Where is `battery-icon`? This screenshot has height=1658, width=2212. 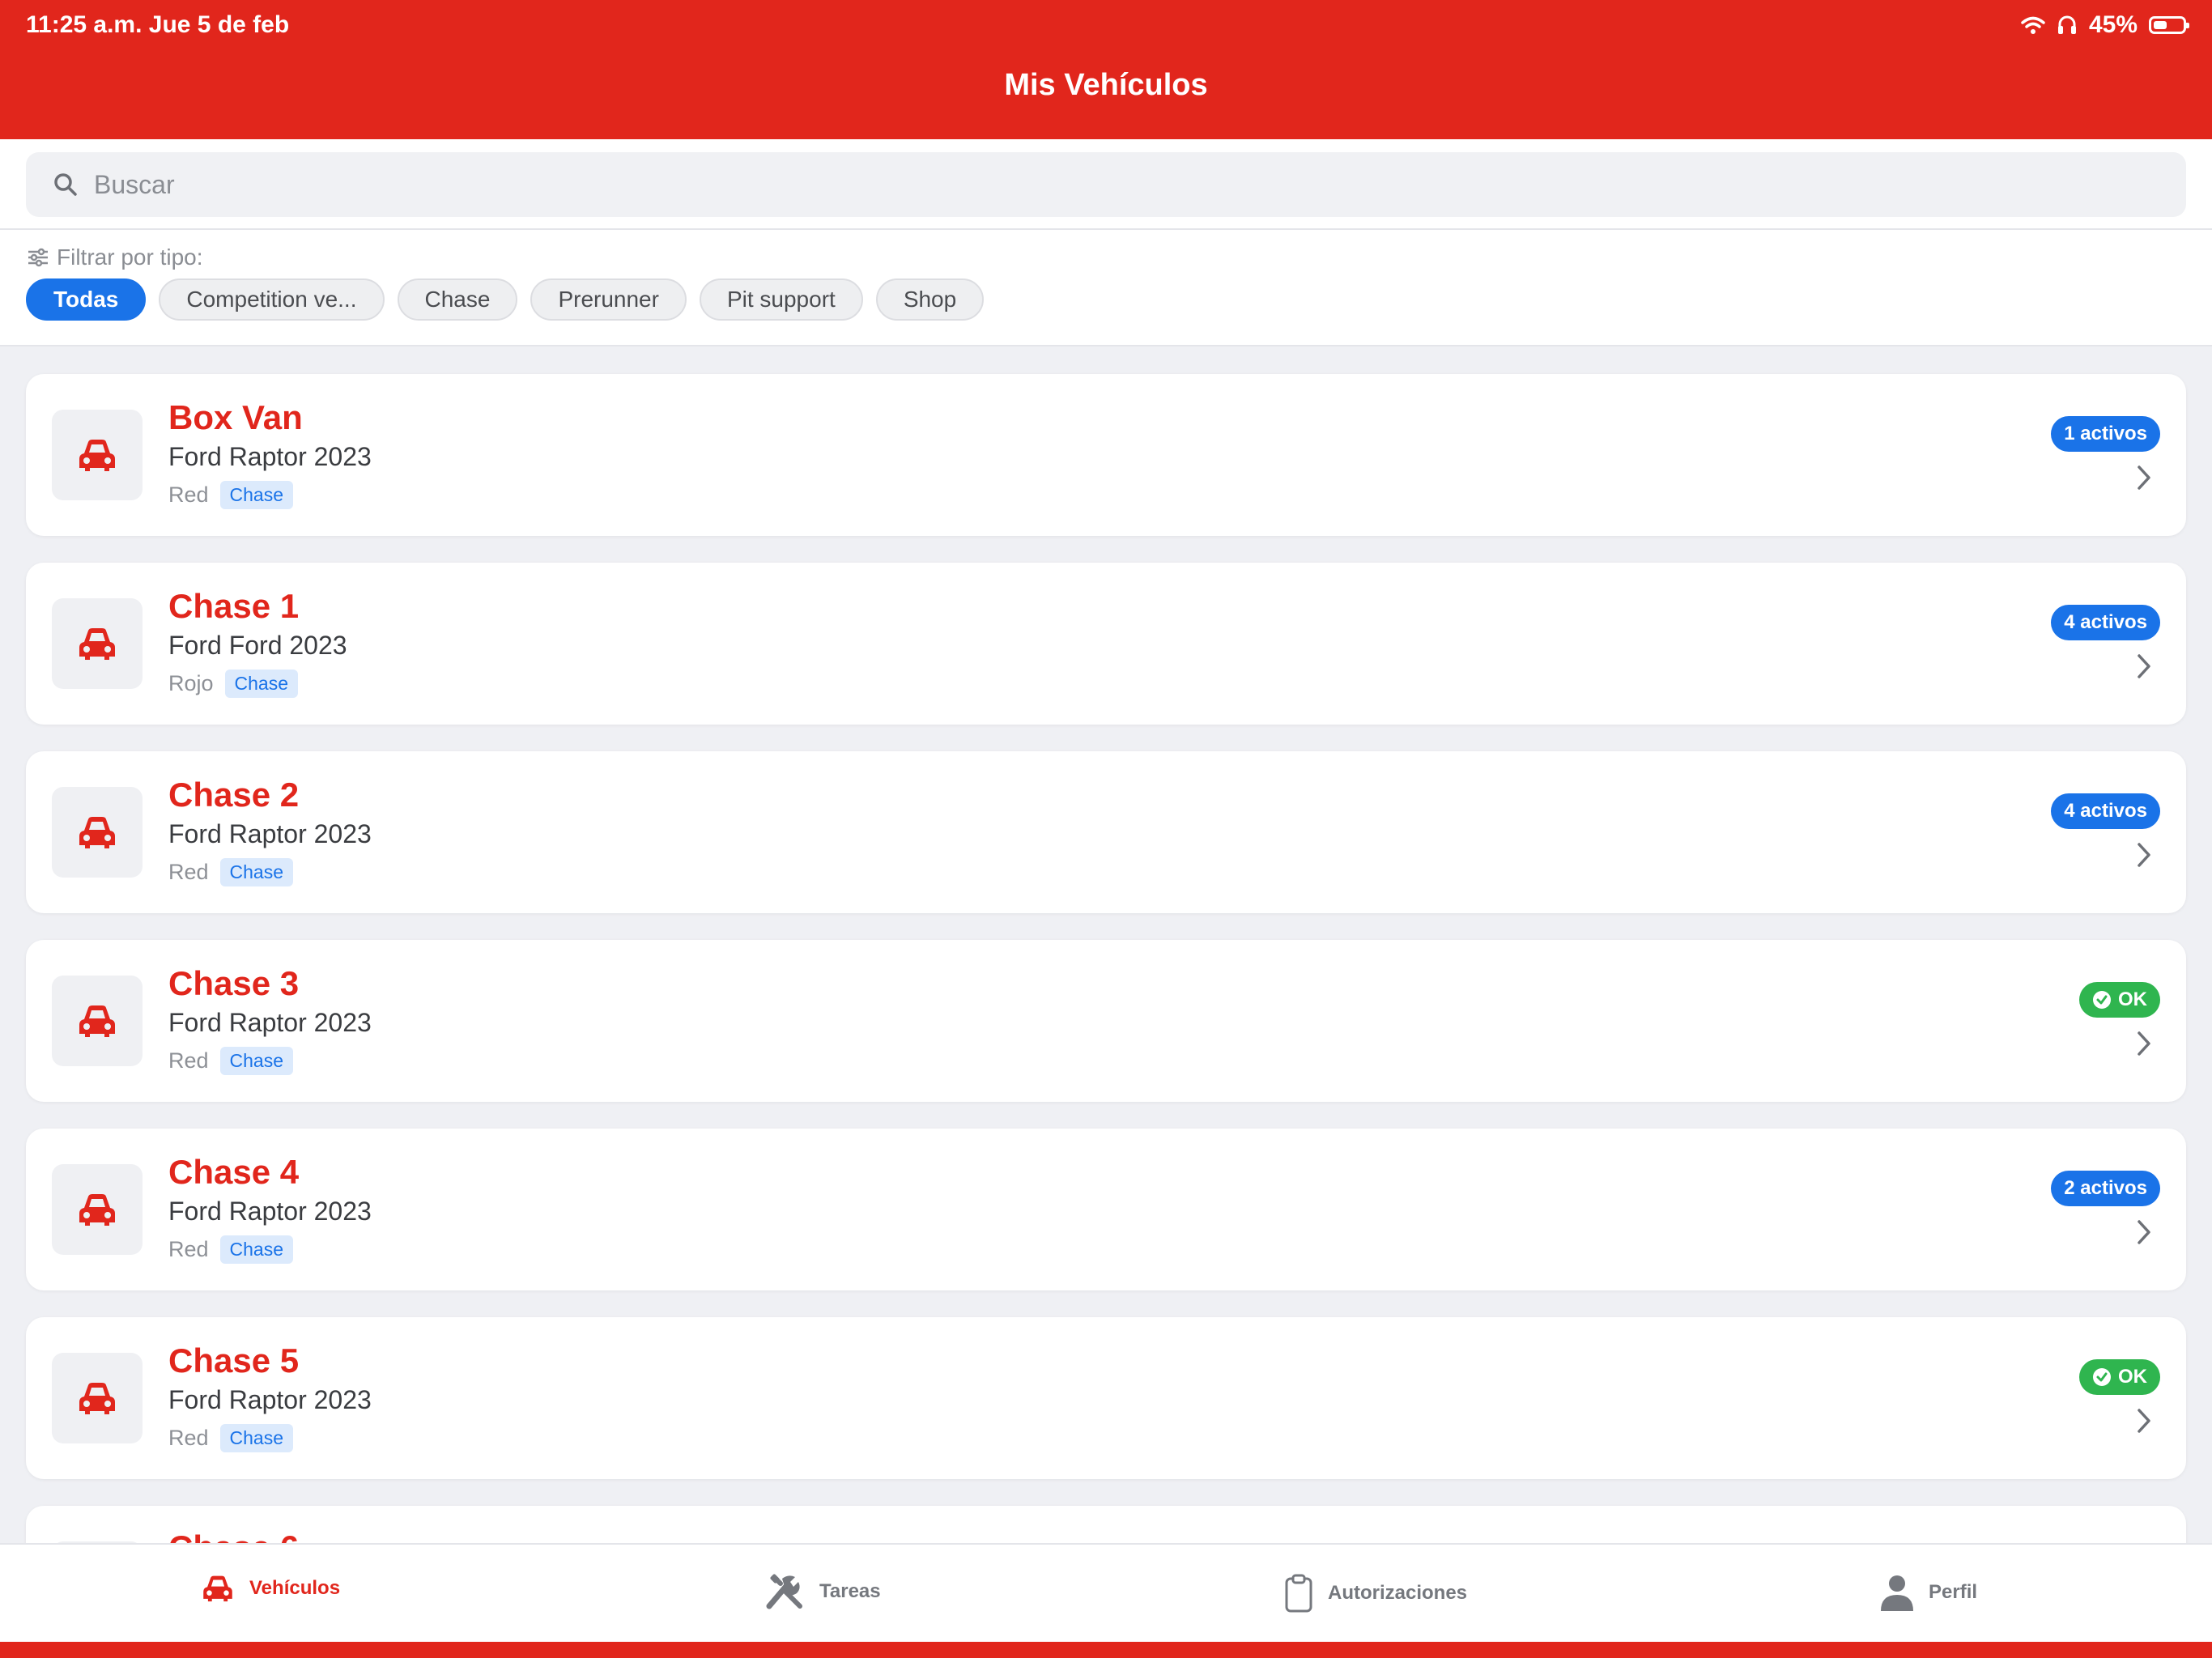
battery-icon is located at coordinates (2169, 25).